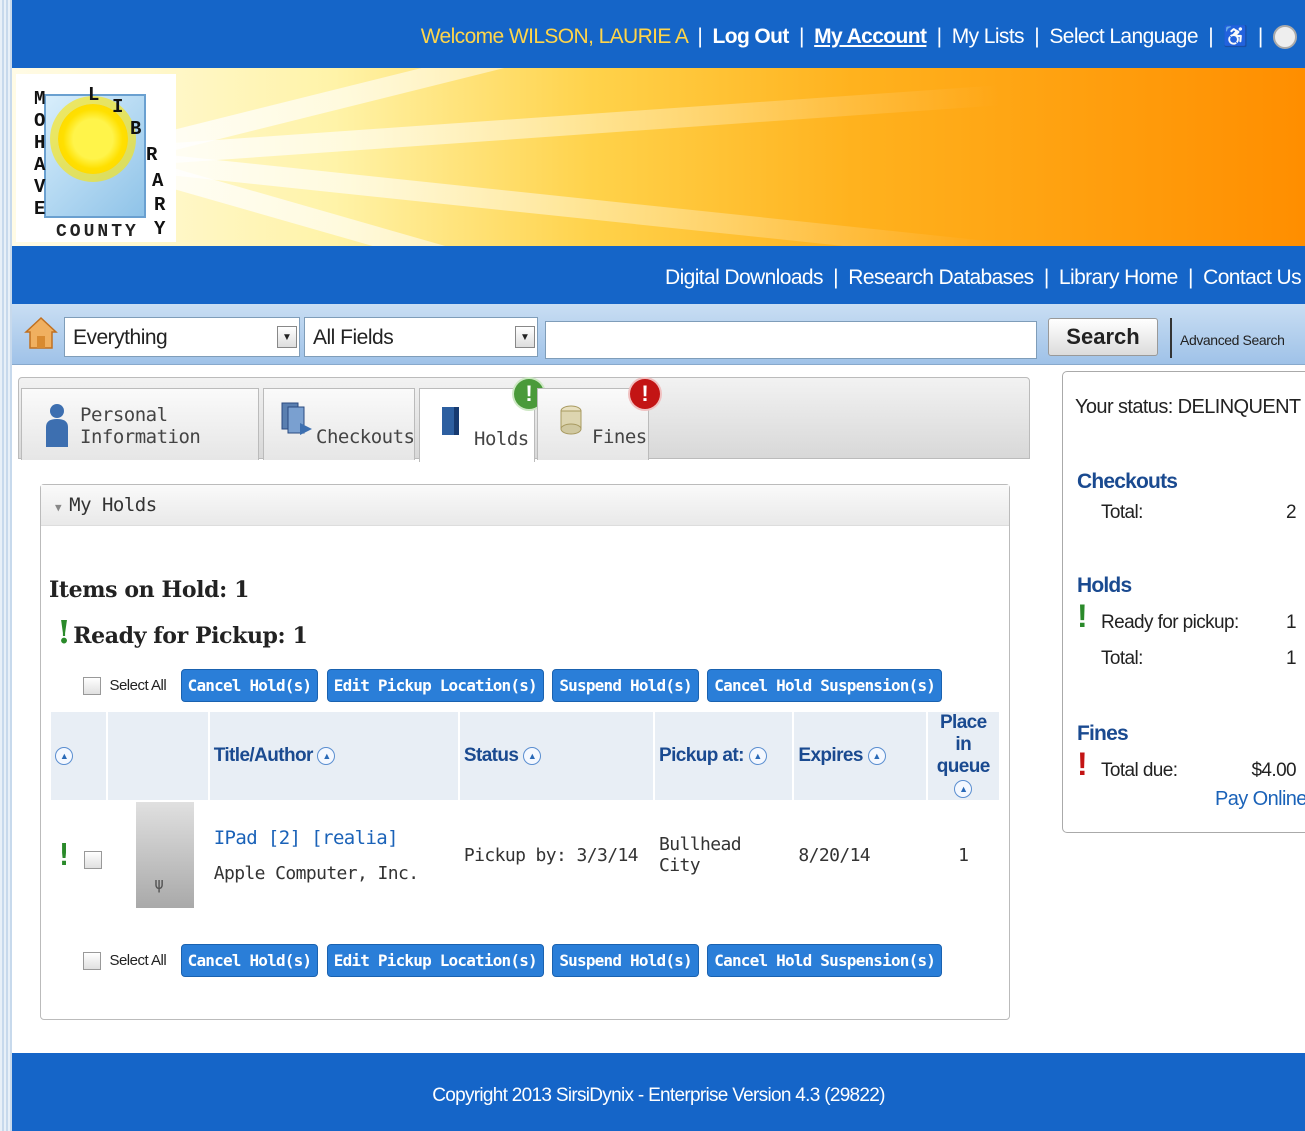 The width and height of the screenshot is (1305, 1131). What do you see at coordinates (988, 36) in the screenshot?
I see `my-lists-link: My Lists` at bounding box center [988, 36].